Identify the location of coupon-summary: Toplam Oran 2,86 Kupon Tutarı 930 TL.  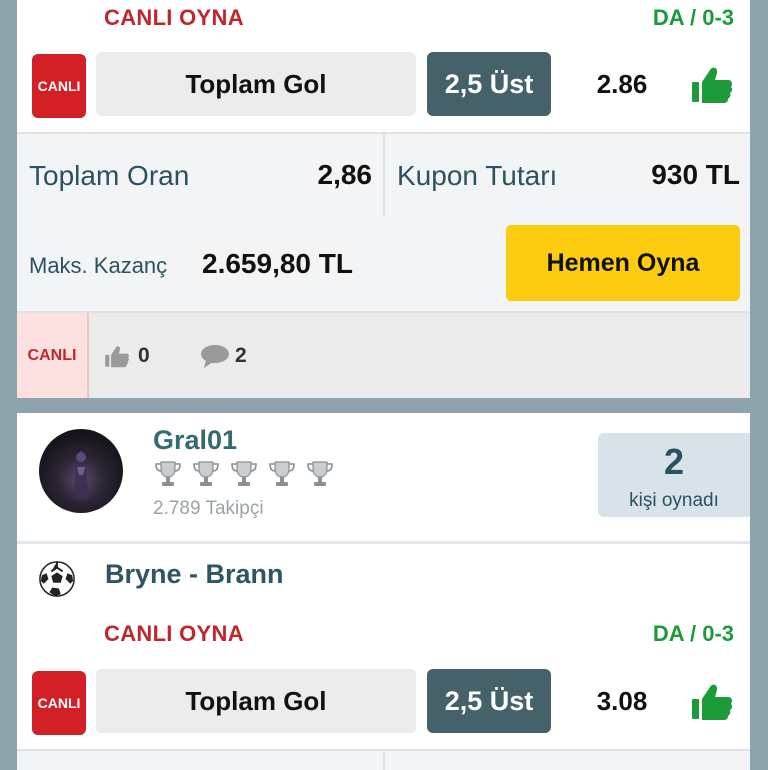
(383, 175).